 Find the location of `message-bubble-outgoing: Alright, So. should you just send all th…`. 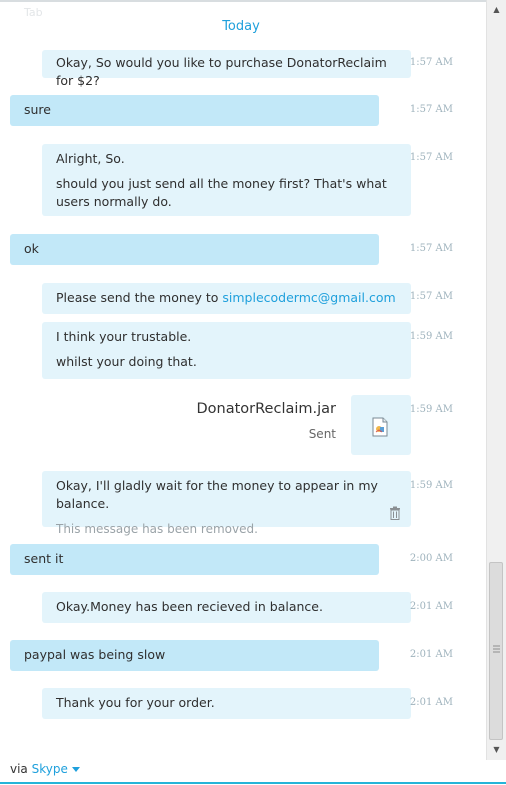

message-bubble-outgoing: Alright, So. should you just send all th… is located at coordinates (226, 180).